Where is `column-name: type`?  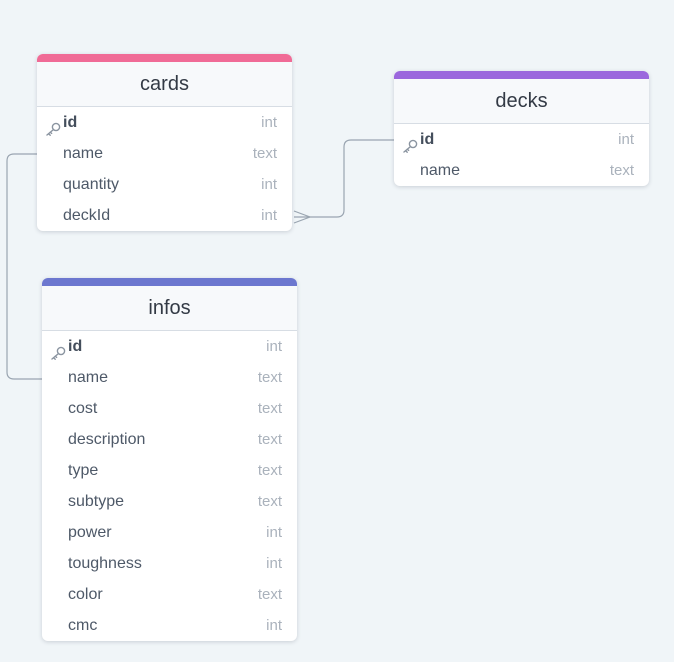 column-name: type is located at coordinates (83, 470).